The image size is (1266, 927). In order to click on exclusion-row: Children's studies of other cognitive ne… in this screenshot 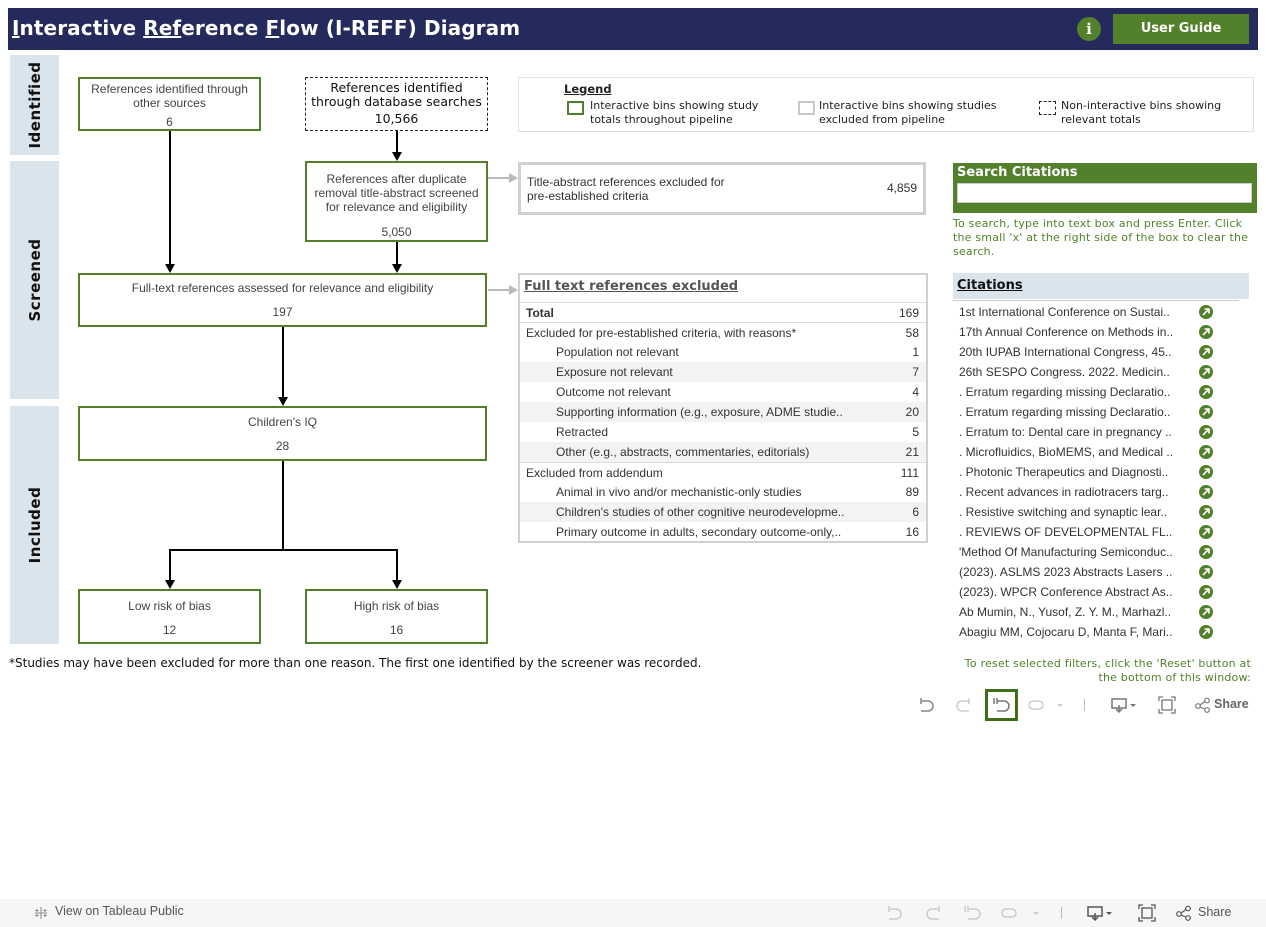, I will do `click(723, 512)`.